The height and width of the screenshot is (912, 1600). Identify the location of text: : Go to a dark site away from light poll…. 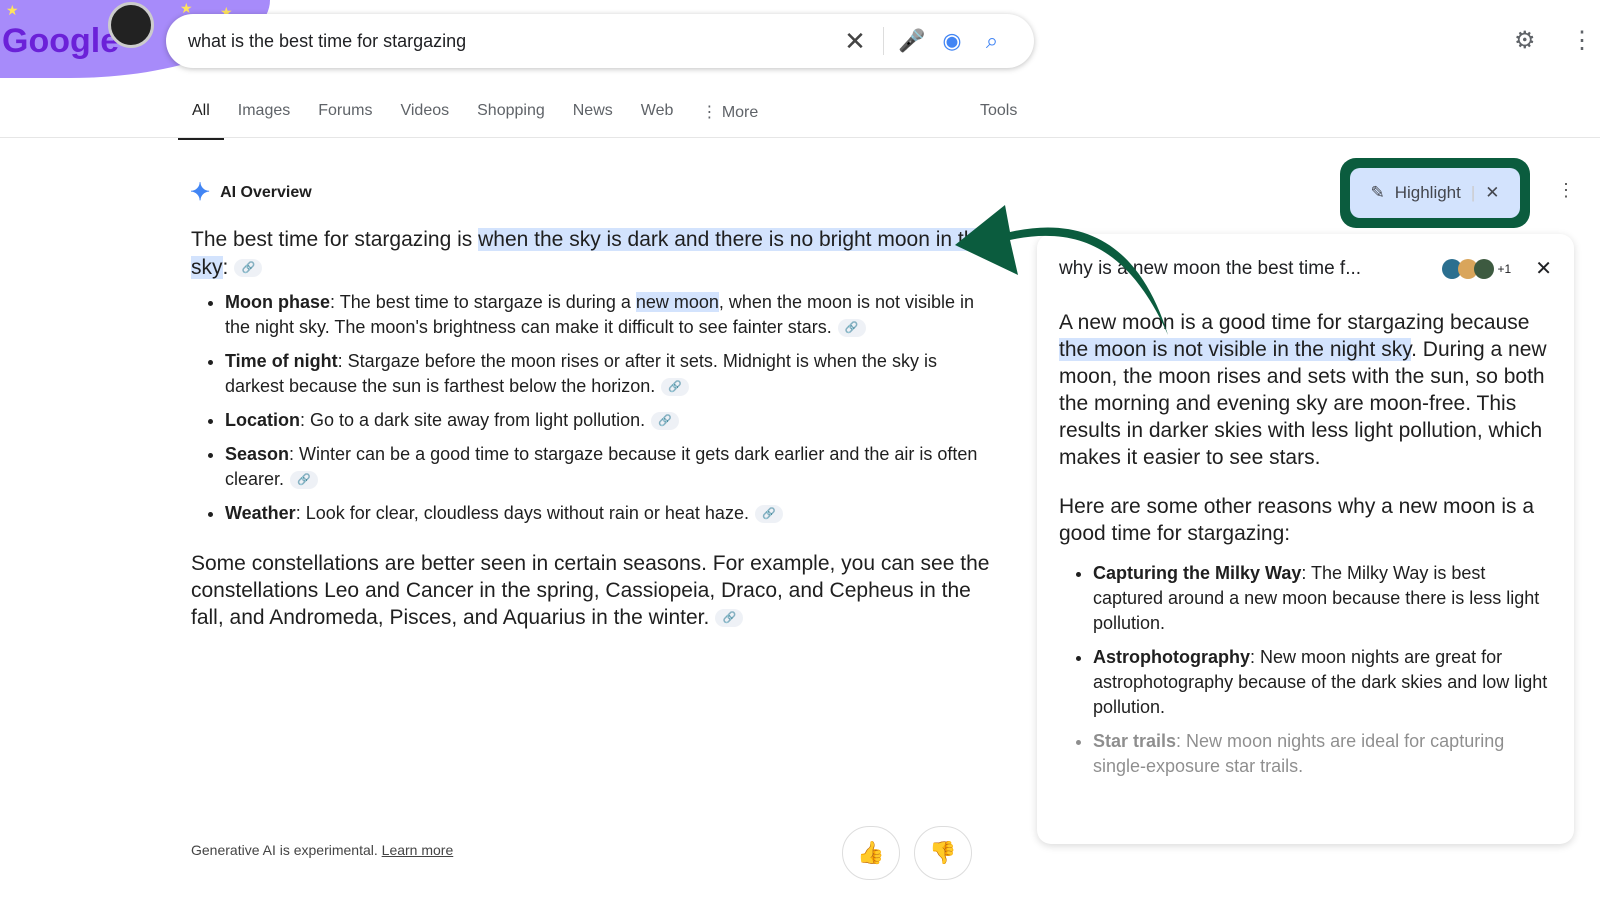
(473, 420).